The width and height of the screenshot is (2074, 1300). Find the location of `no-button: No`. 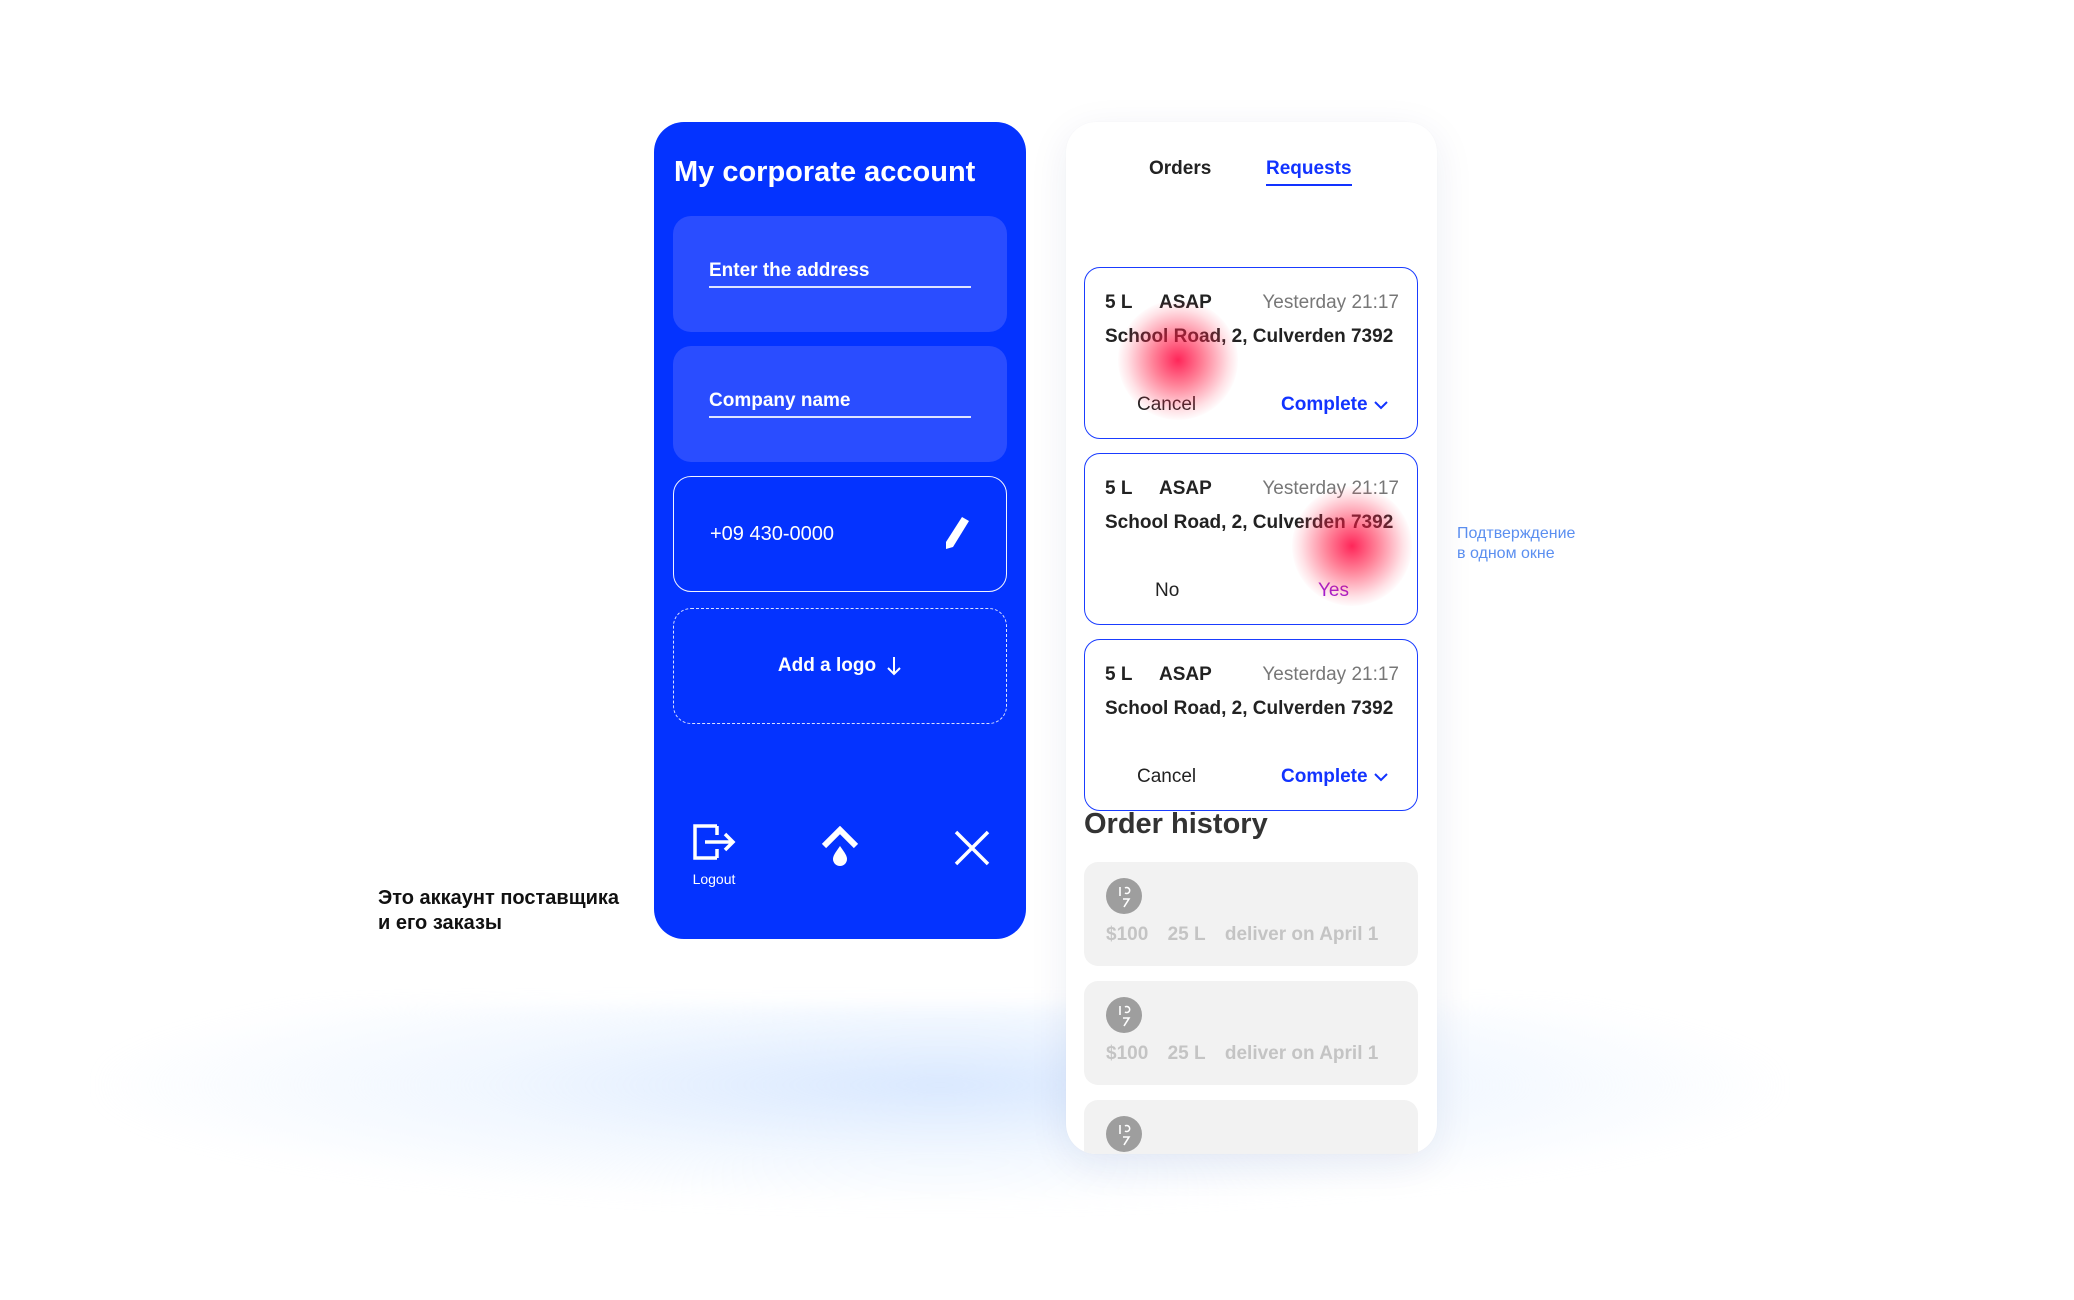

no-button: No is located at coordinates (1167, 591).